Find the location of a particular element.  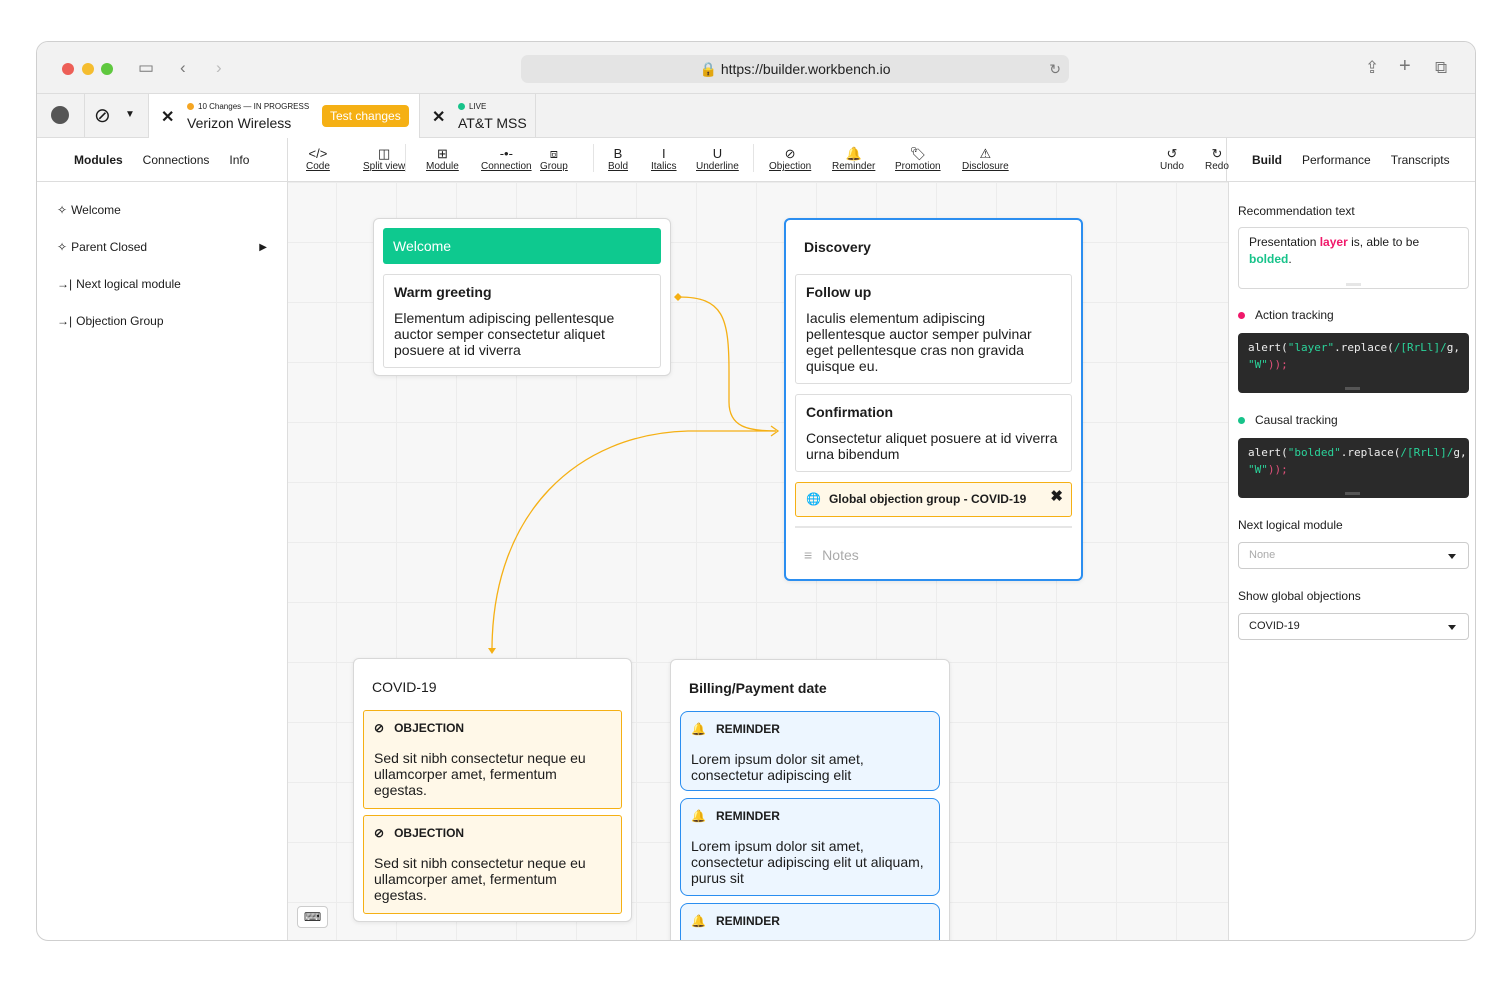

sidebar-item-welcome: ✧ Welcome is located at coordinates (89, 210).